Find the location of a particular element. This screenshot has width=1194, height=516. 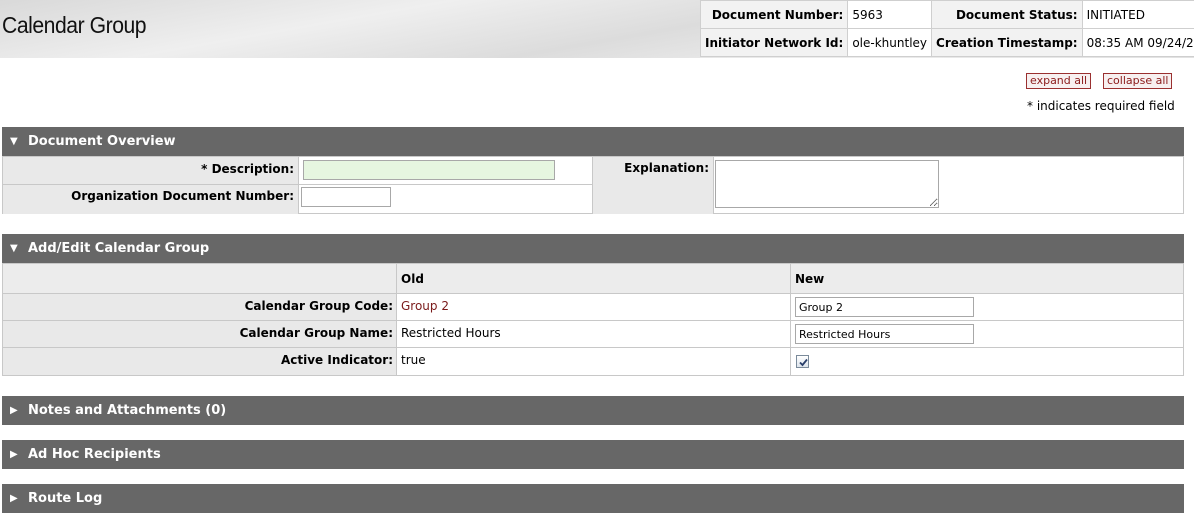

table-row: Calendar Group Code: Group 2 is located at coordinates (593, 307).